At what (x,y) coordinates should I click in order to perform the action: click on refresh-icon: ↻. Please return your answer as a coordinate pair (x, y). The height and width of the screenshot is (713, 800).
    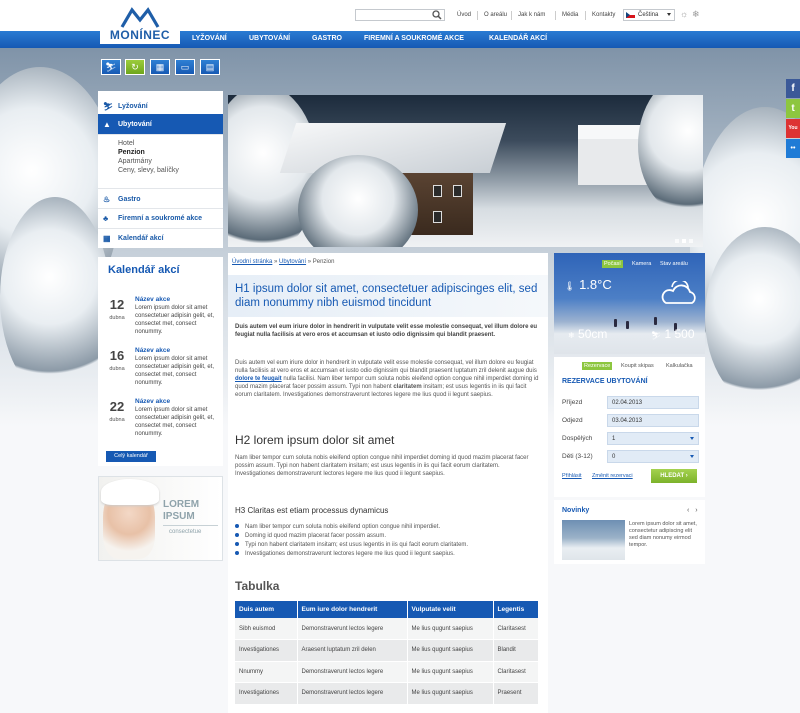
    Looking at the image, I should click on (135, 67).